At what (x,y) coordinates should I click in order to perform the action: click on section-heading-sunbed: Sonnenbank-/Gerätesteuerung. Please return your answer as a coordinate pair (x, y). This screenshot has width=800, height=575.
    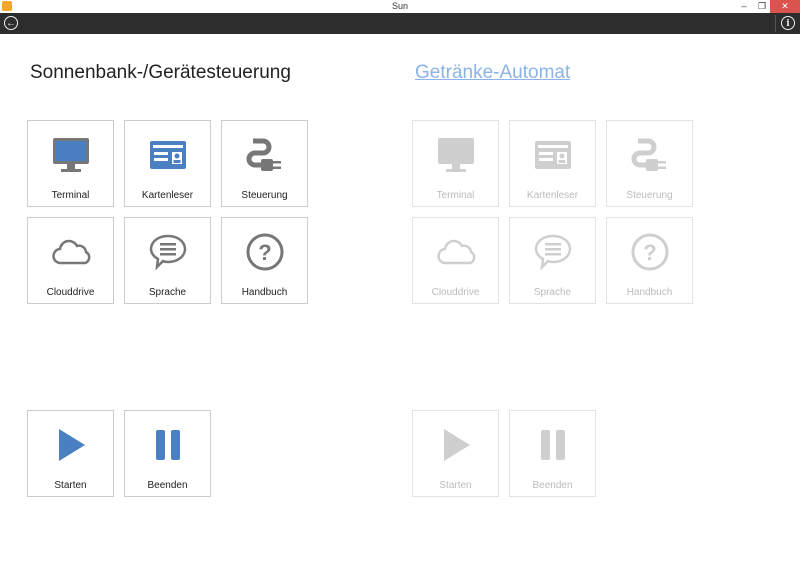
    Looking at the image, I should click on (160, 72).